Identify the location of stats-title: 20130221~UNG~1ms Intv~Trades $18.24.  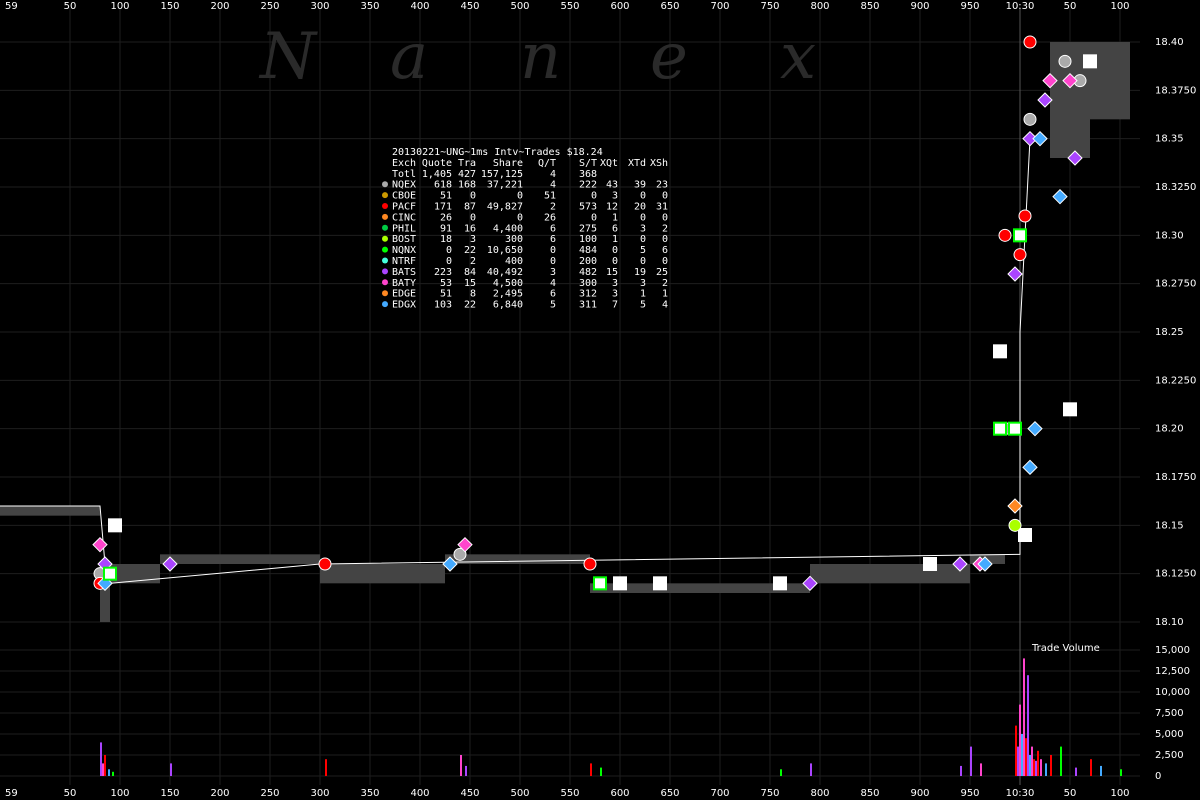
(497, 152).